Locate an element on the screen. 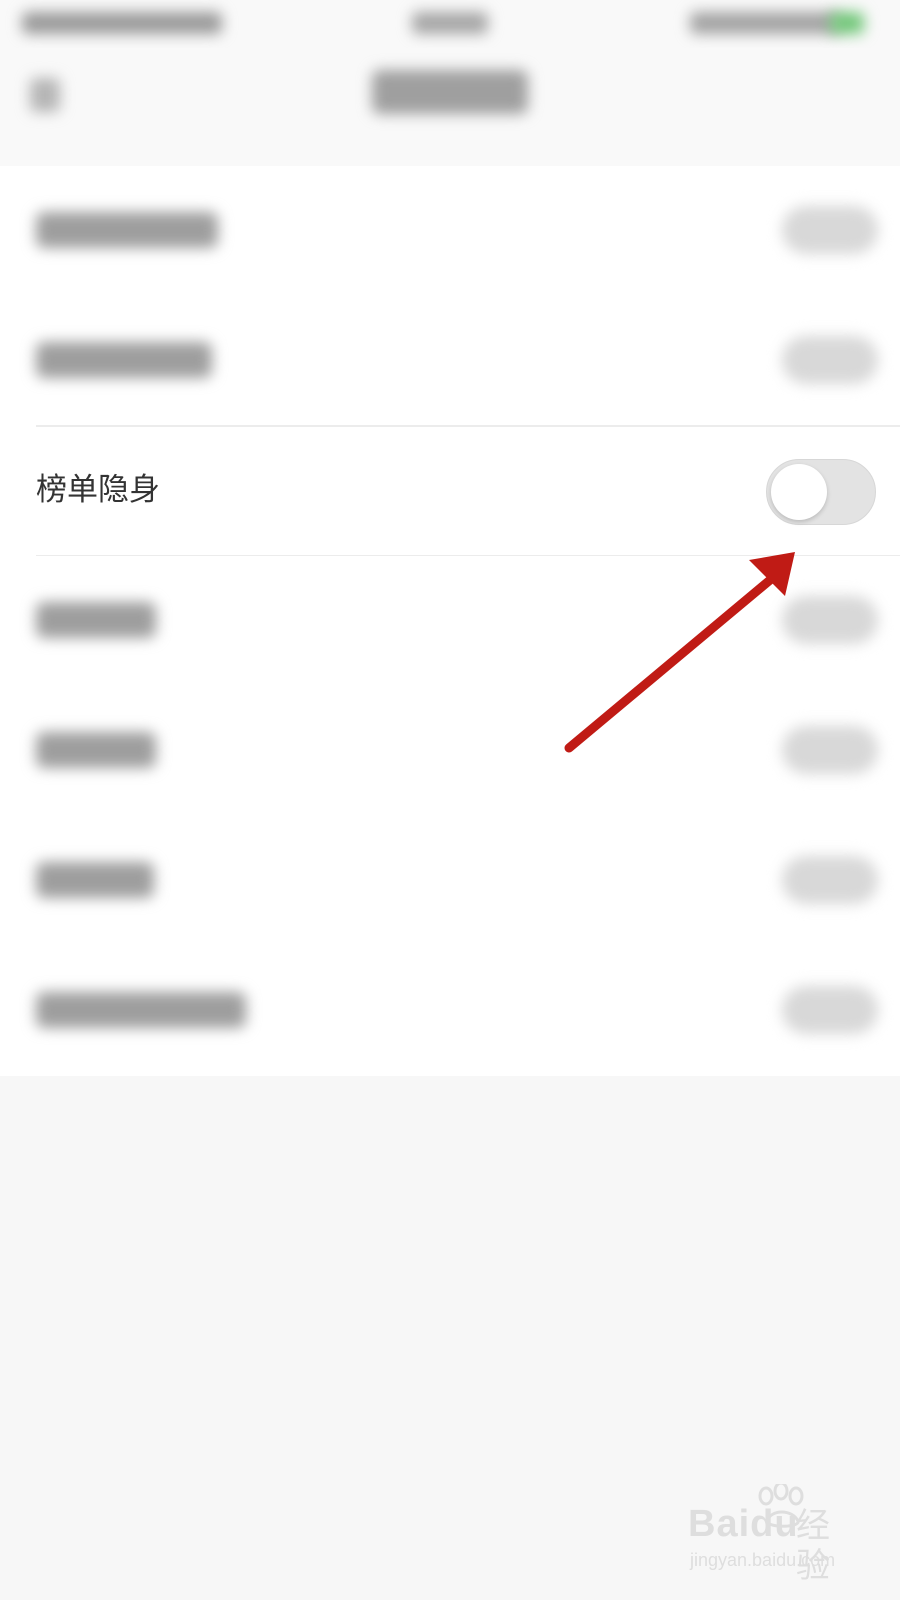  leaderboard-invisible-row: 榜单隐身 is located at coordinates (450, 491).